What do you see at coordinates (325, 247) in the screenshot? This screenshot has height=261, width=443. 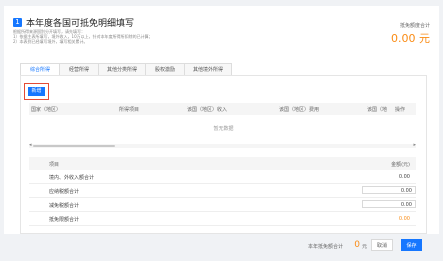 I see `footer-total-label: 本年抵免额合计` at bounding box center [325, 247].